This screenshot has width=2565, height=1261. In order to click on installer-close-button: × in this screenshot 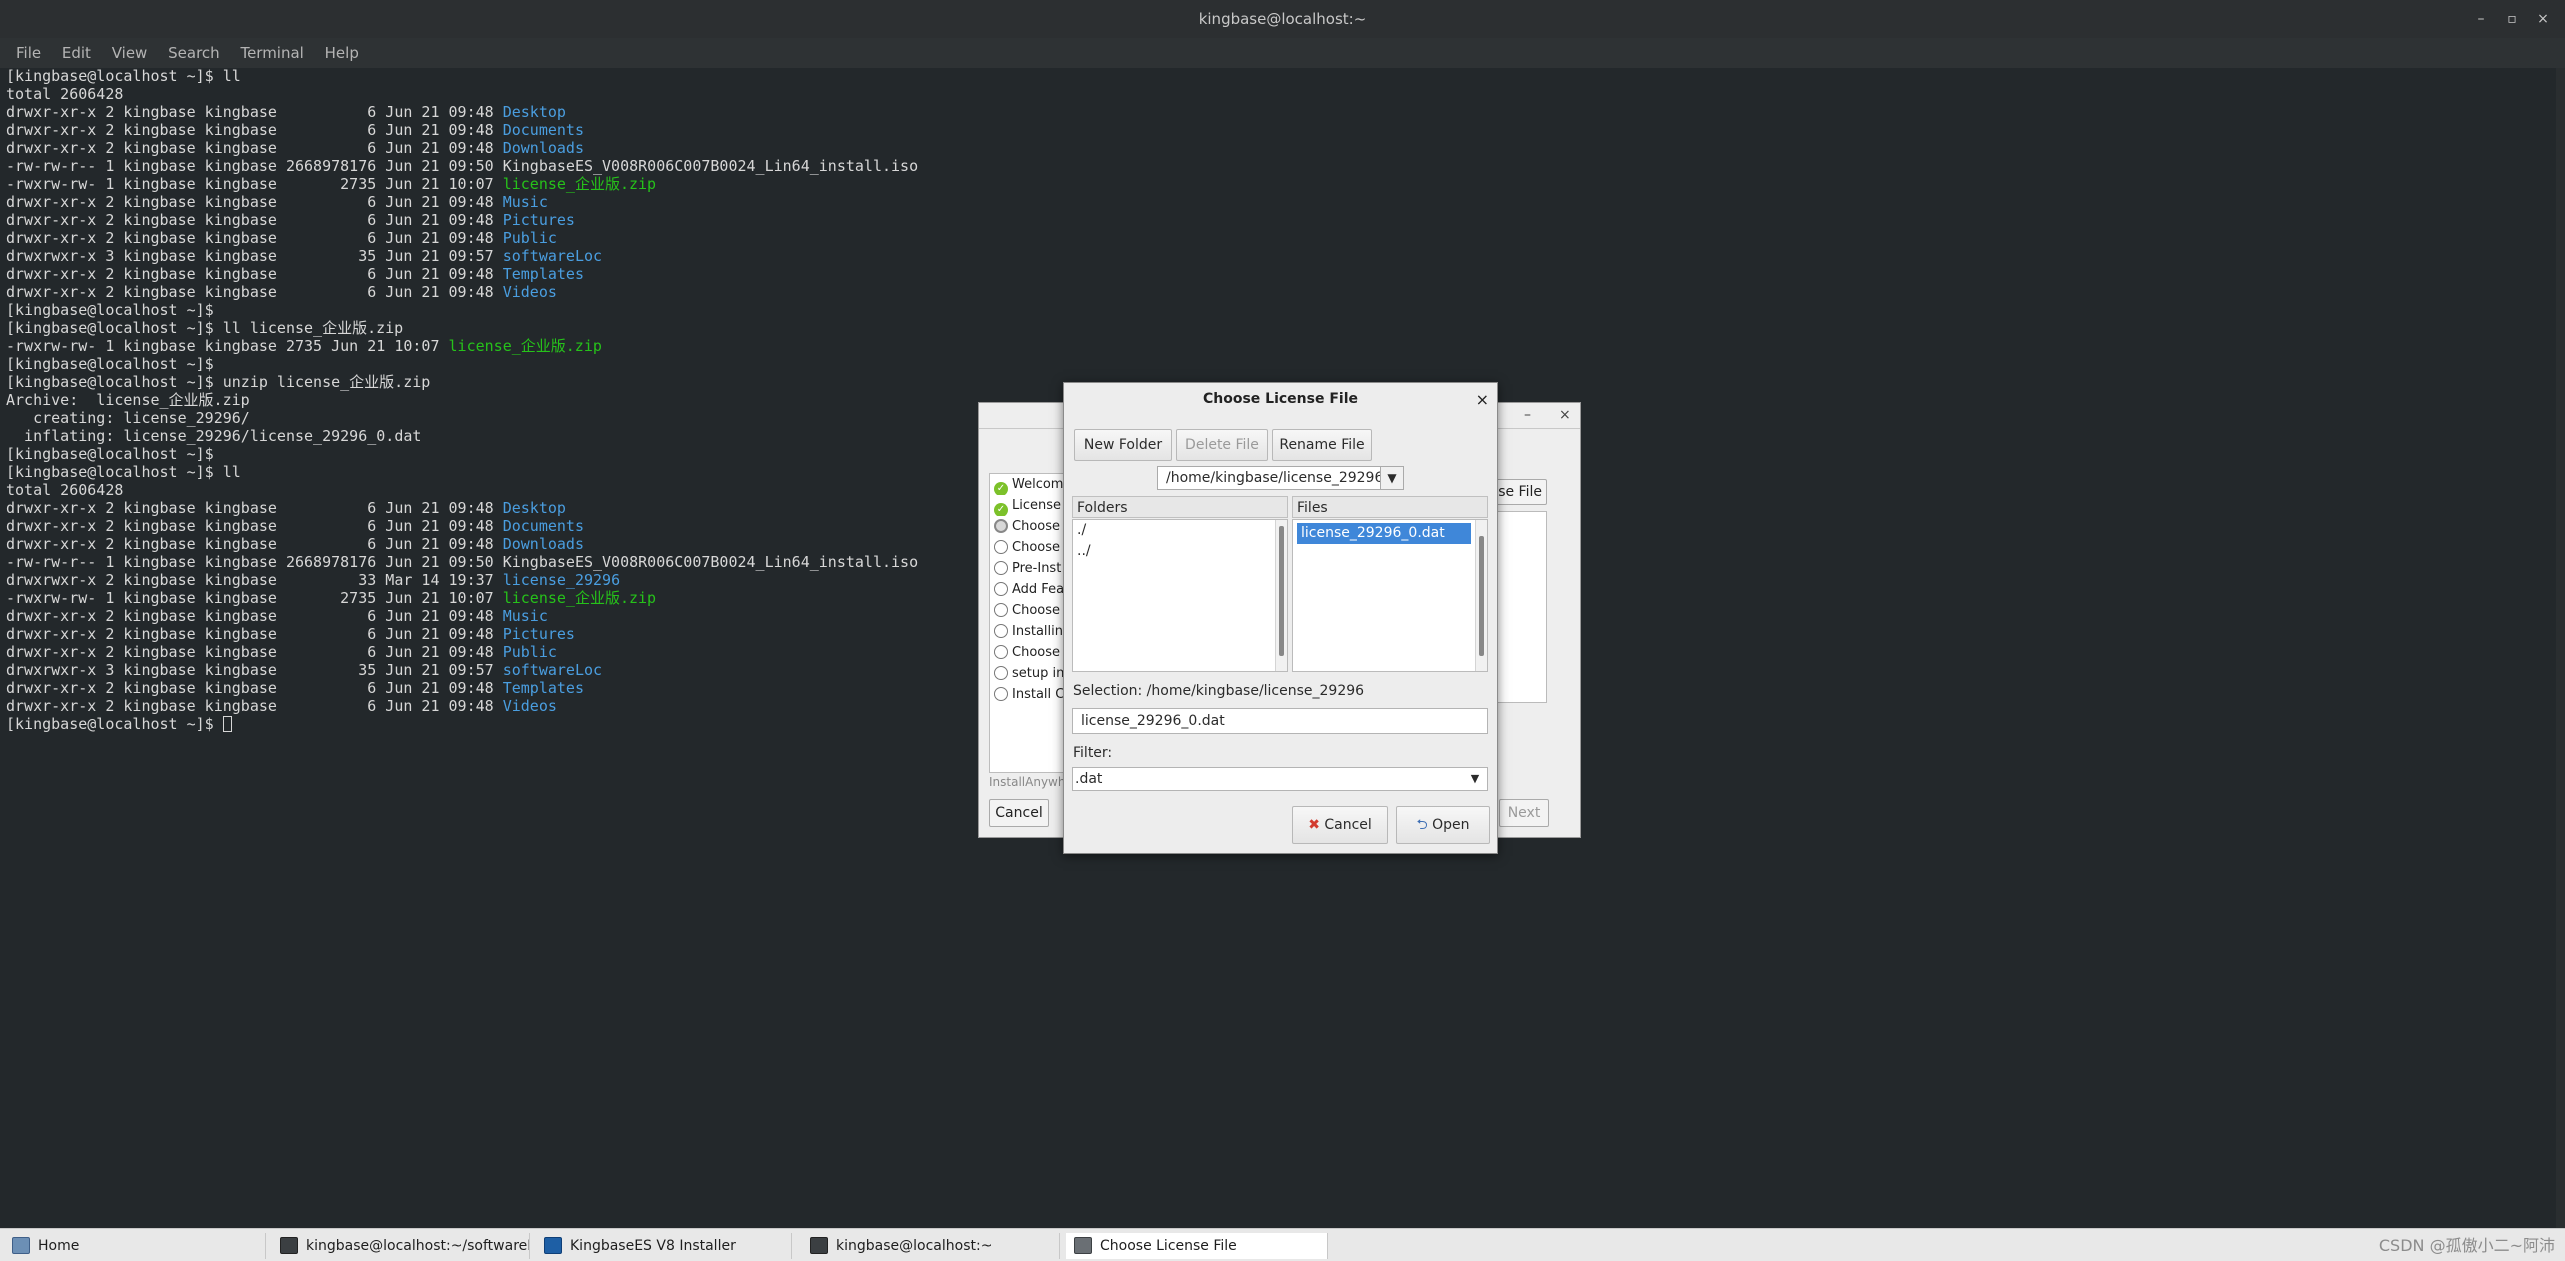, I will do `click(1565, 415)`.